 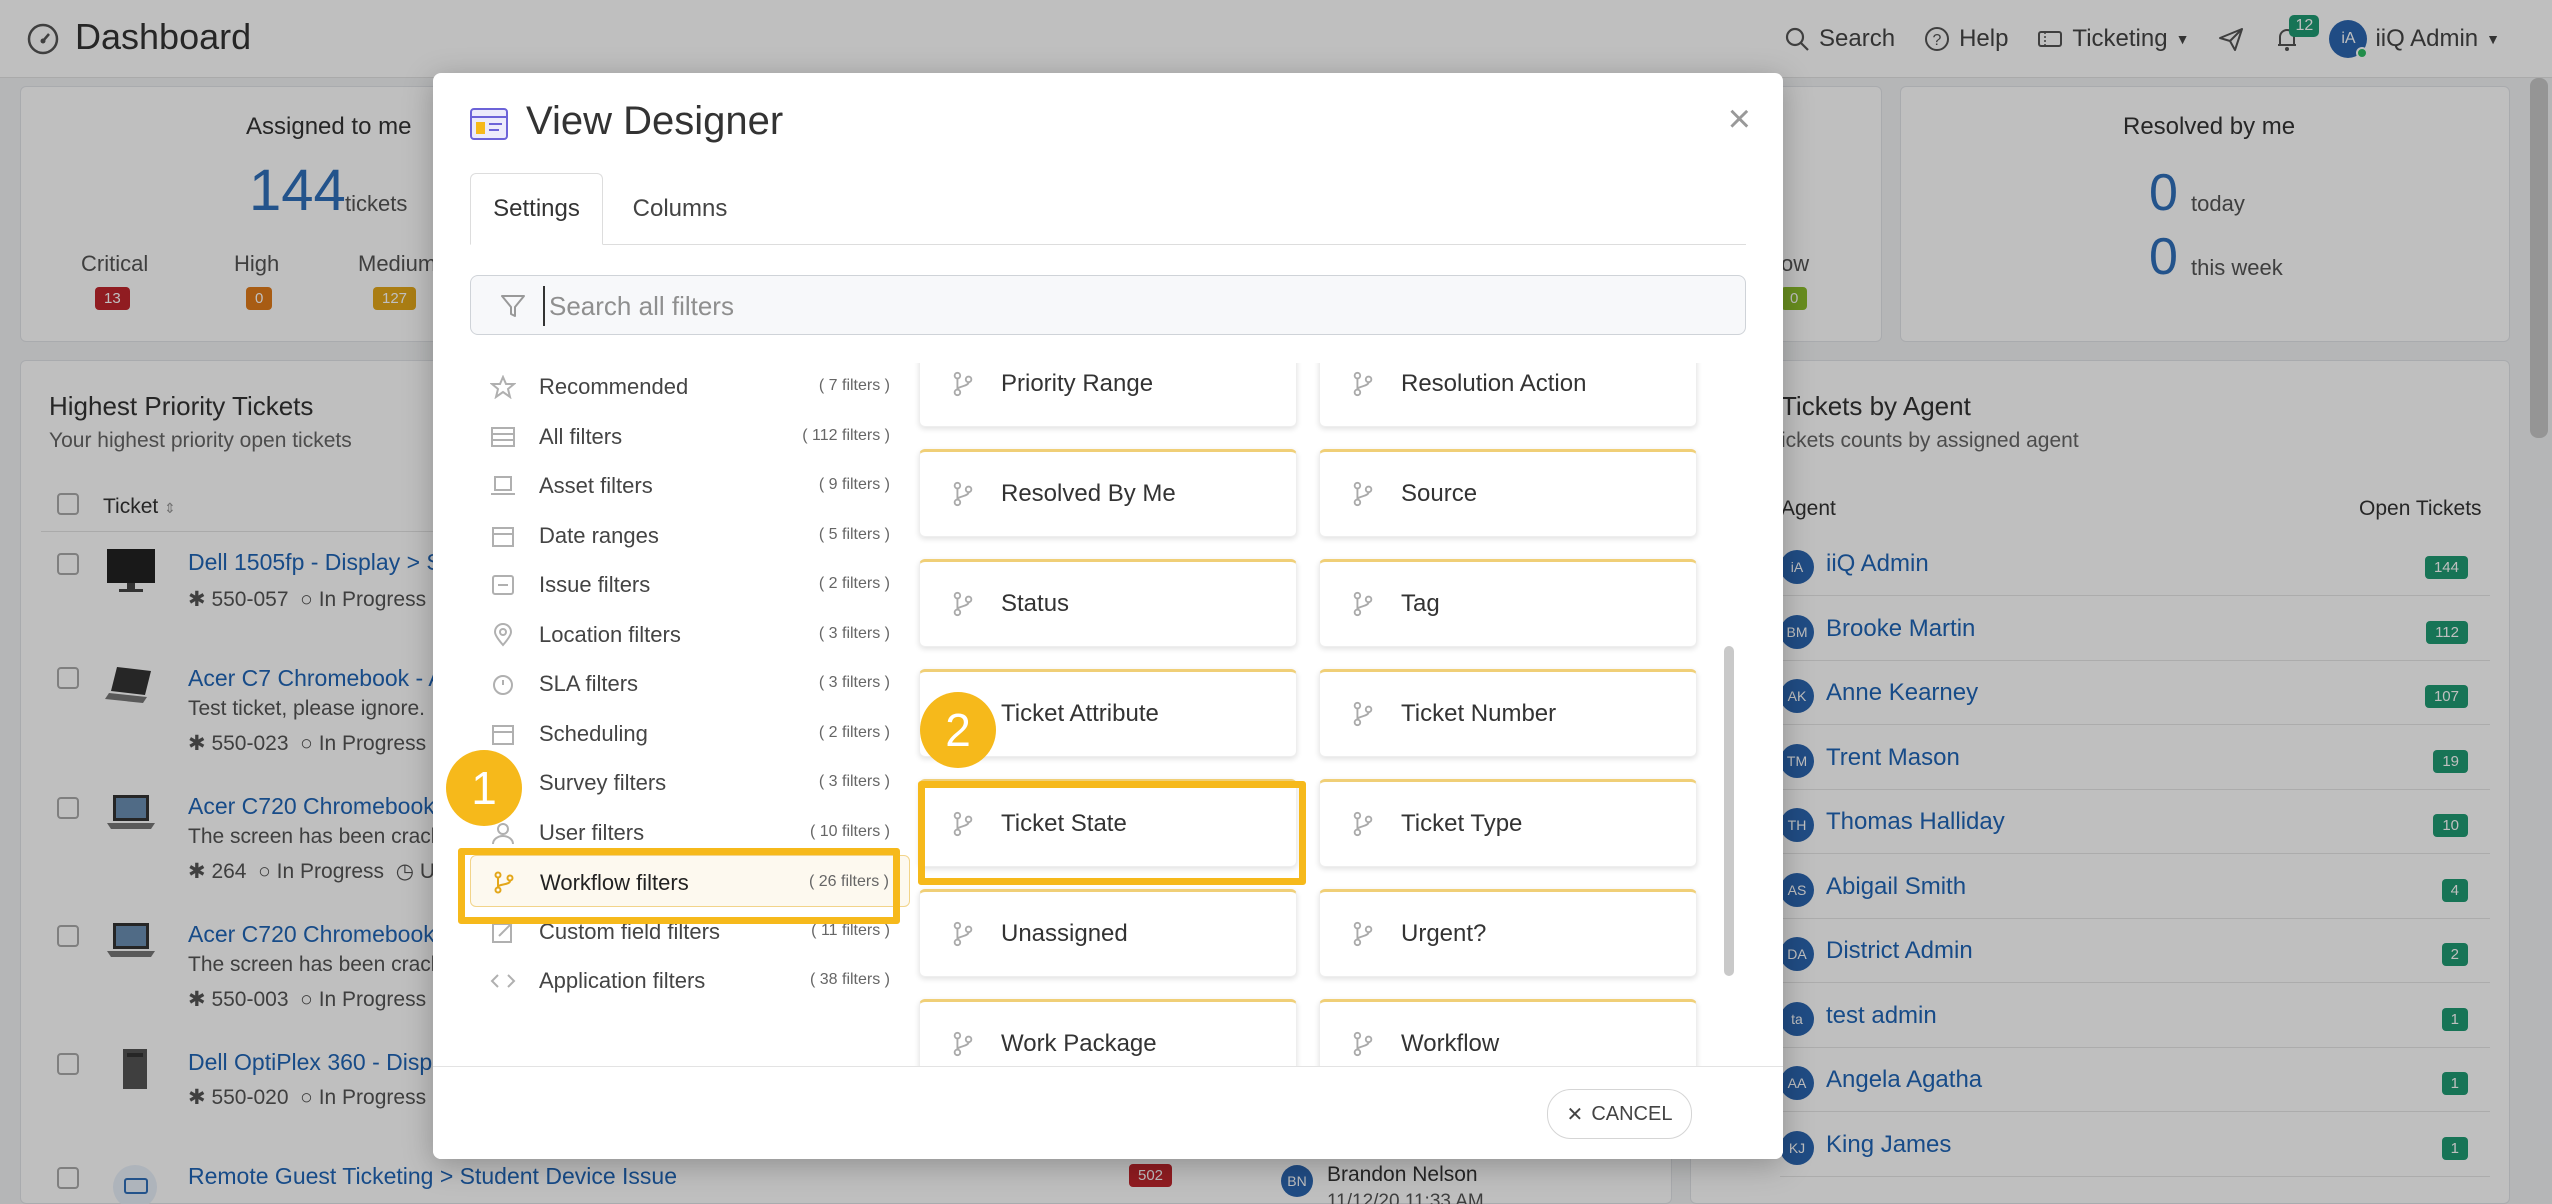 I want to click on filter-card-resolved-by-me: Resolved By Me, so click(x=1108, y=493).